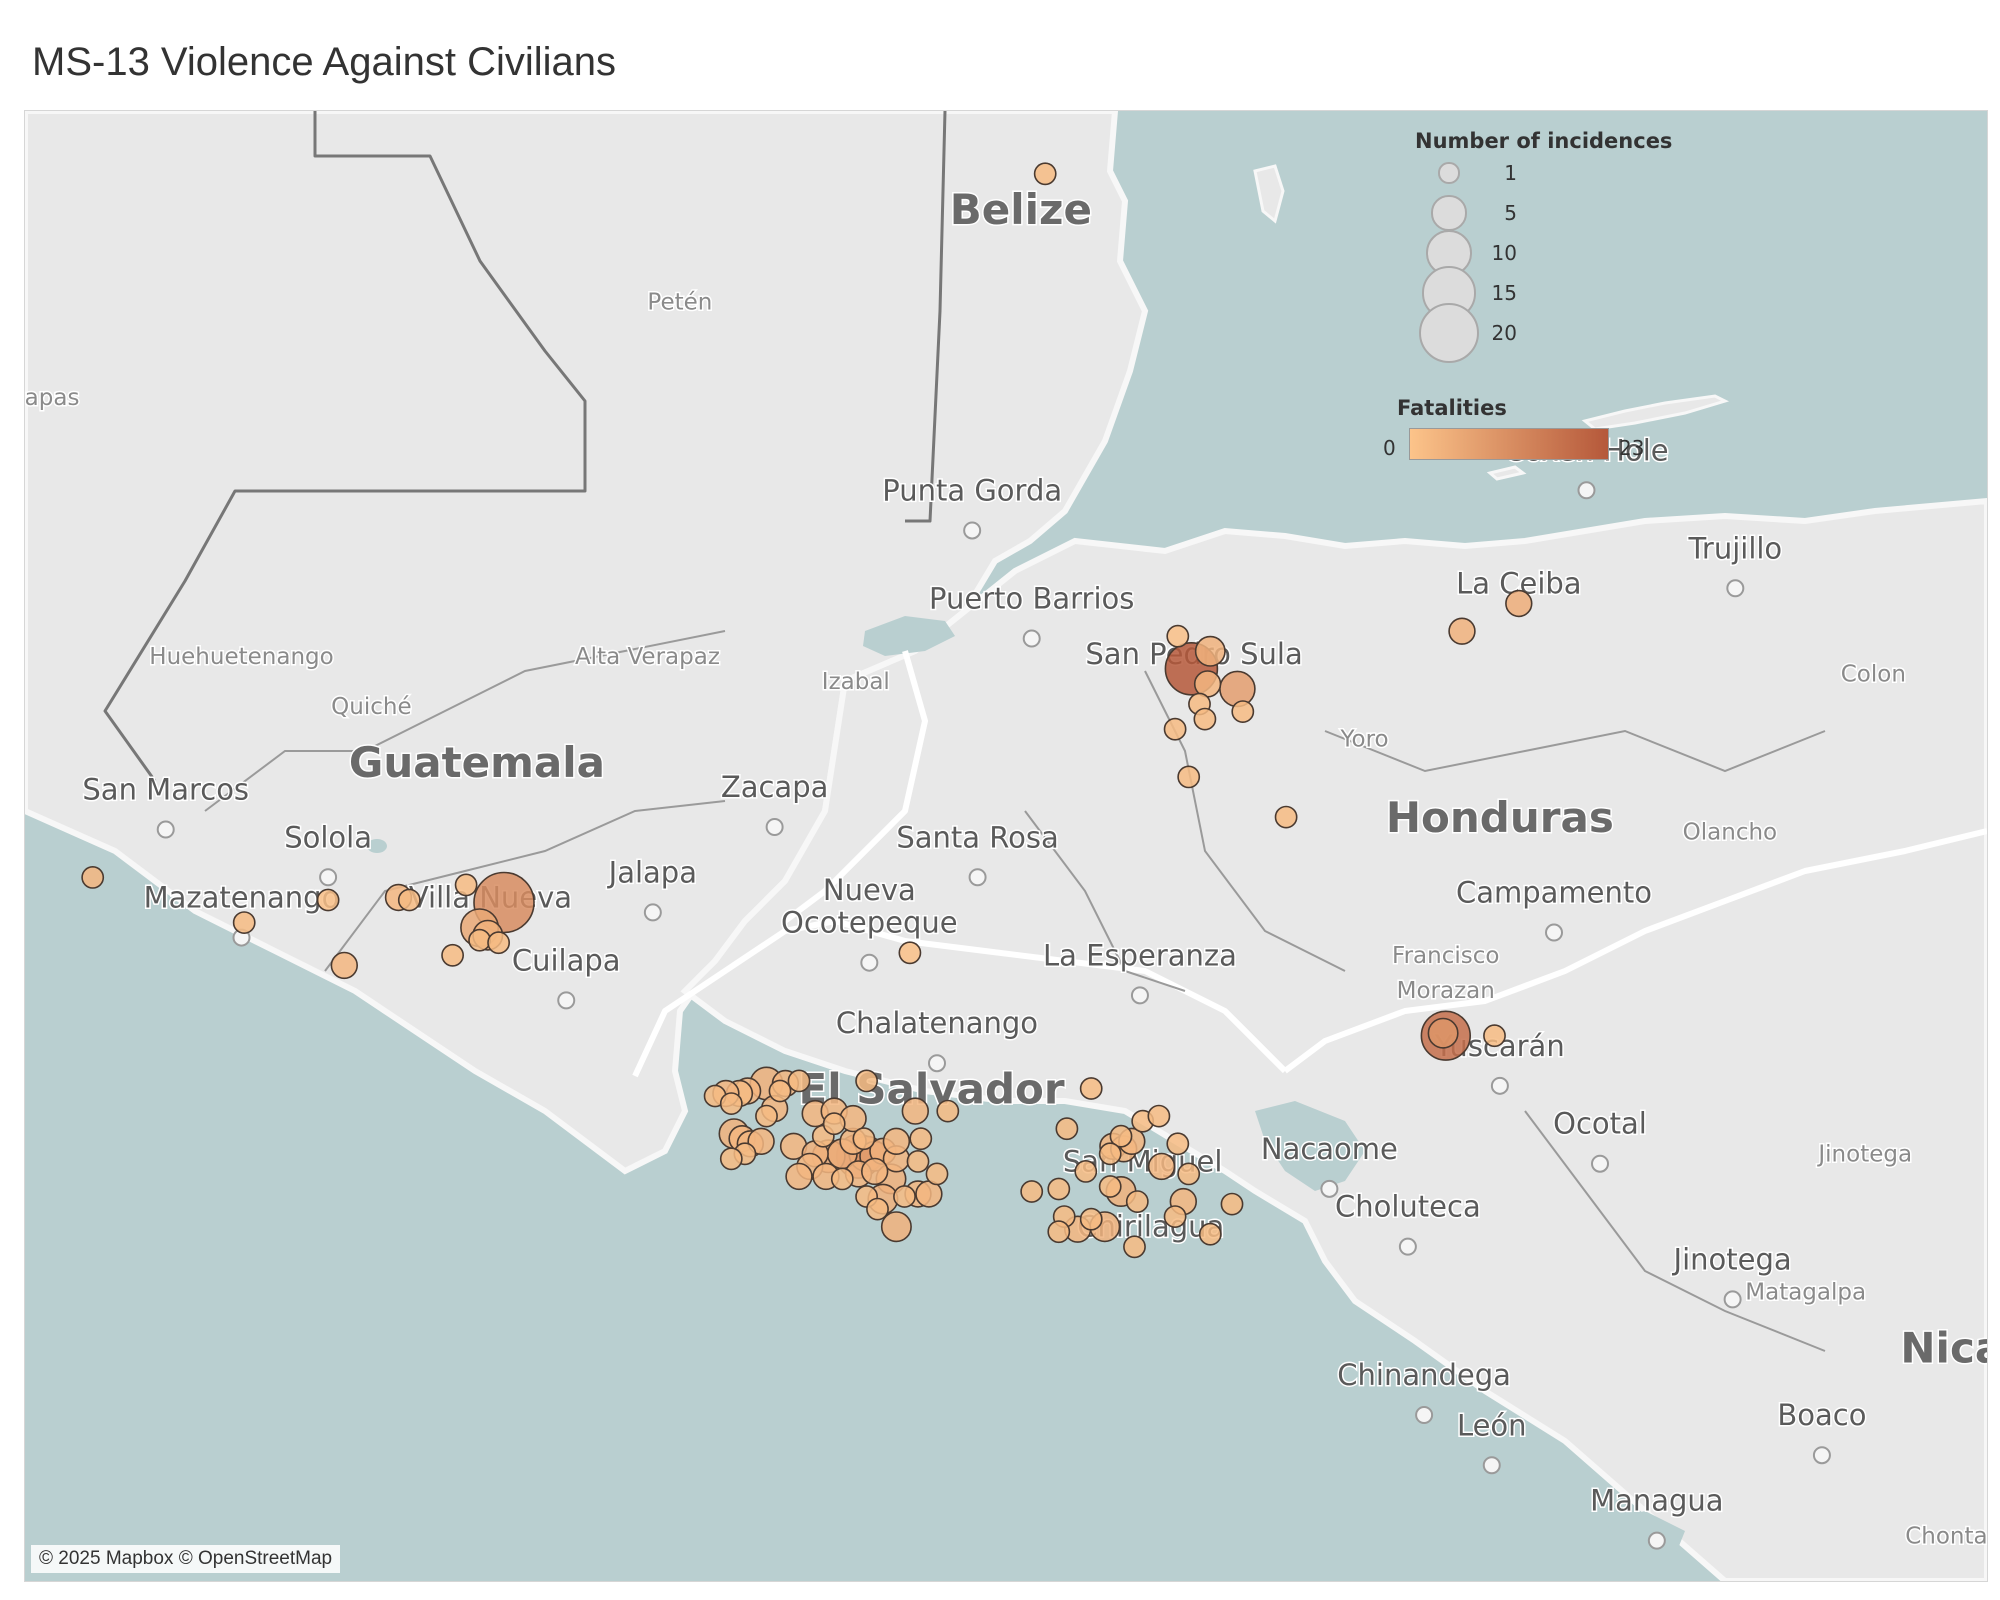 The width and height of the screenshot is (2000, 1600). Describe the element at coordinates (1545, 213) in the screenshot. I see `size-legend-item: 5` at that location.